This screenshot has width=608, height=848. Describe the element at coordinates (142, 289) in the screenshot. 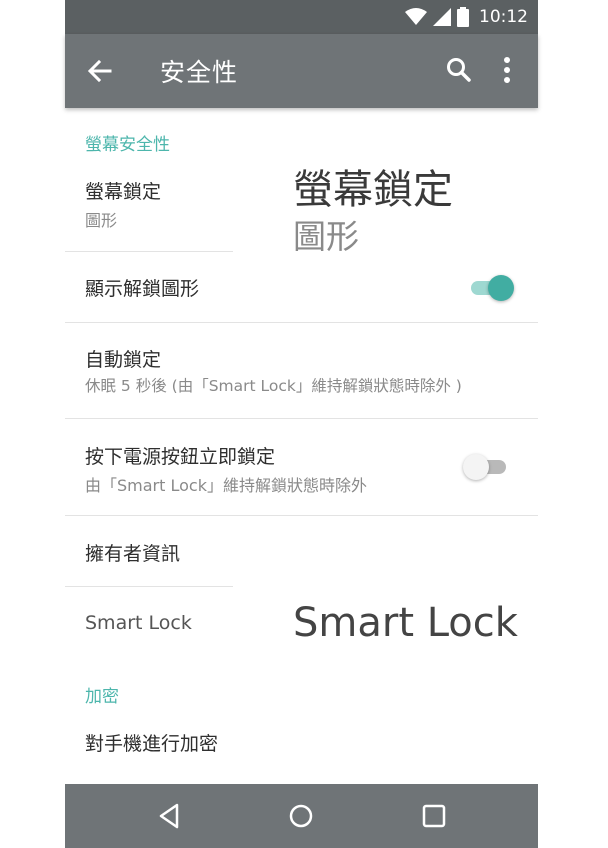

I see `show-pattern-title: 顯示解鎖圖形` at that location.